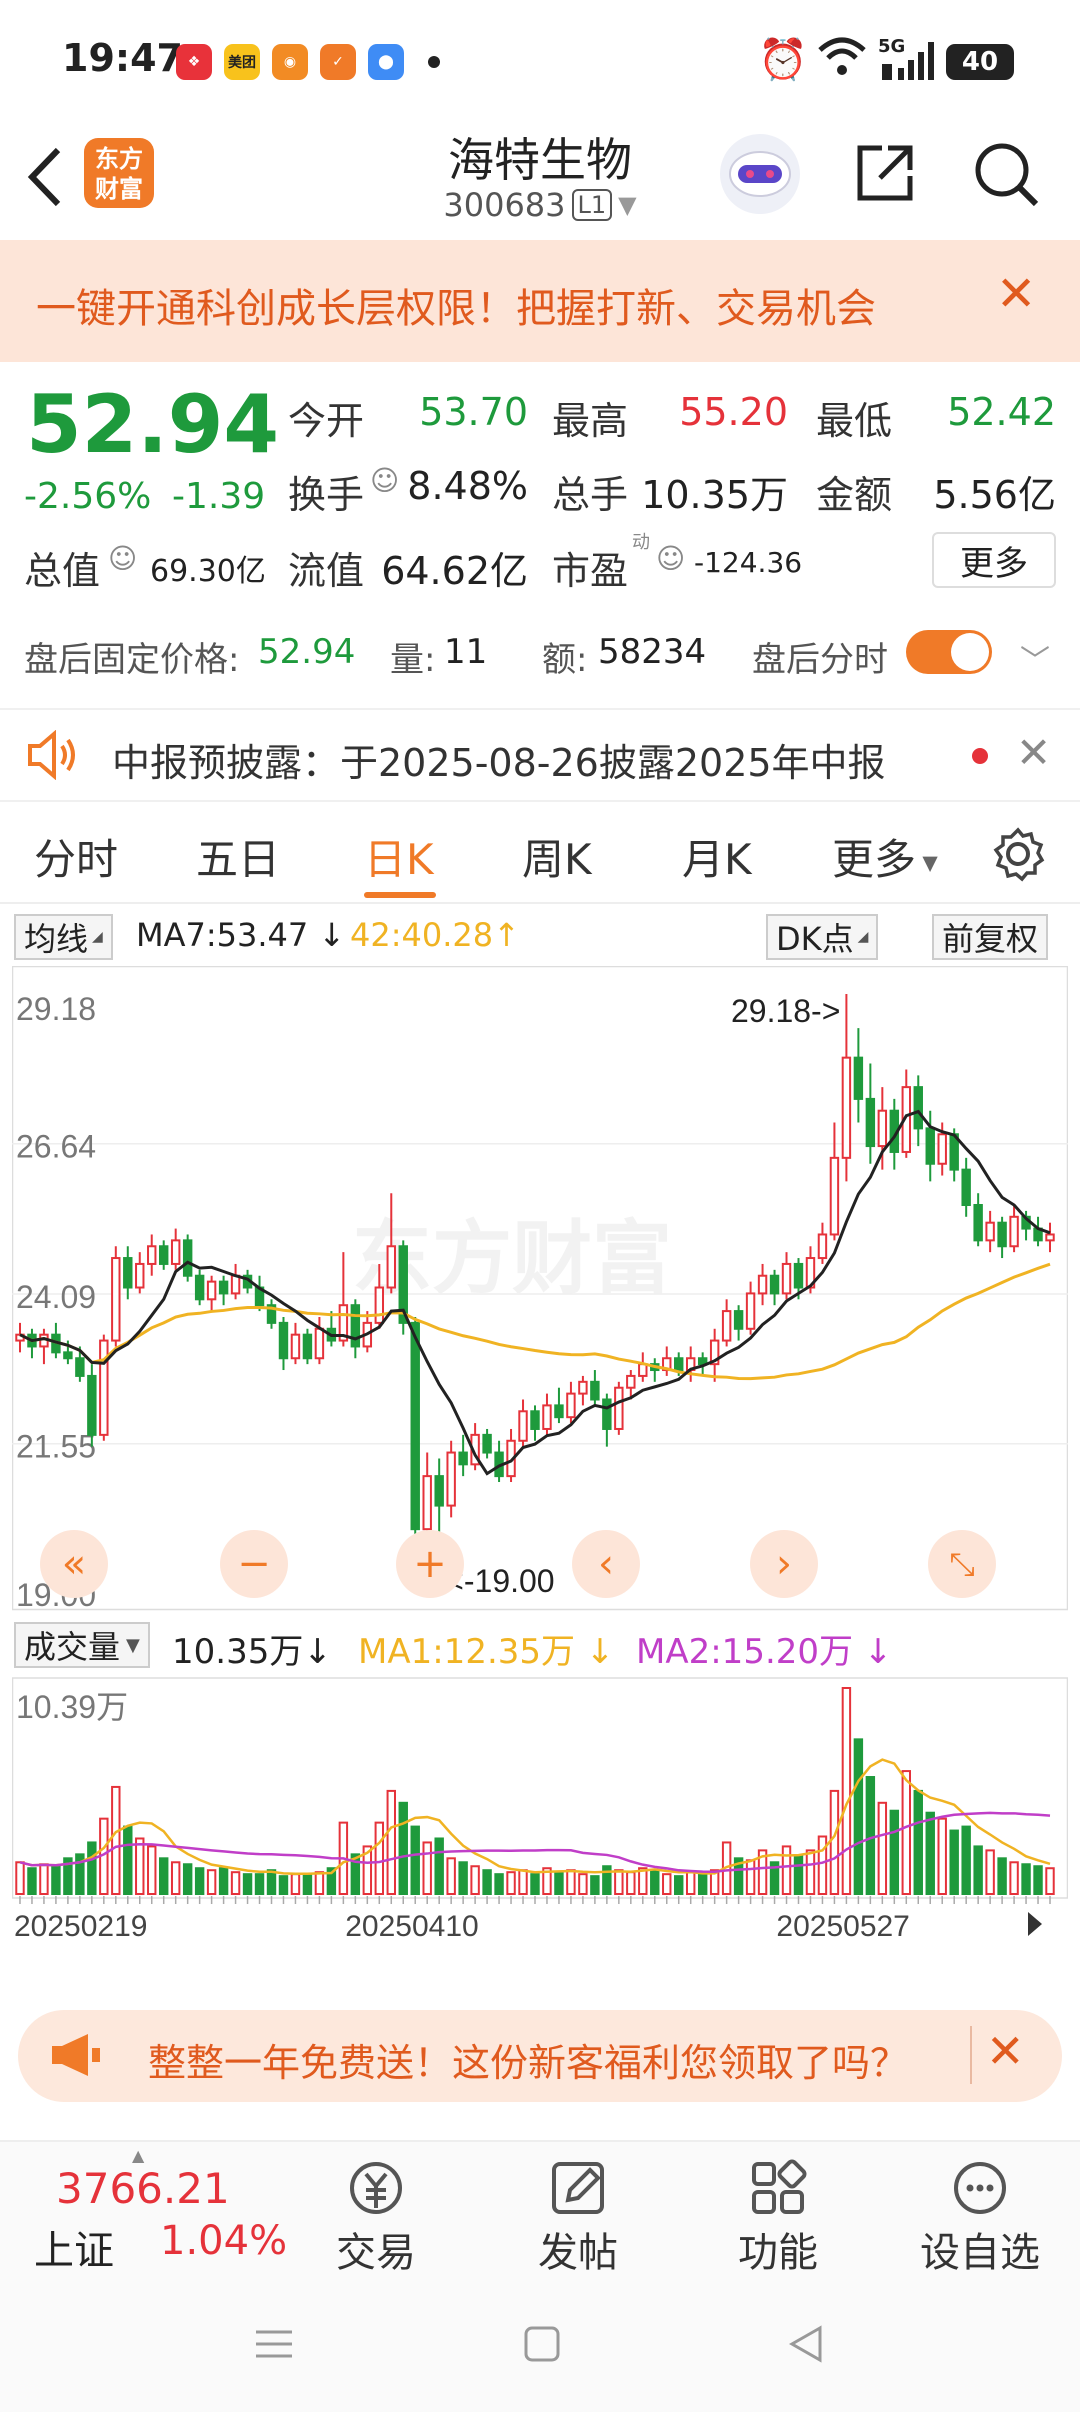  I want to click on volume-value: 10.35万, so click(714, 495).